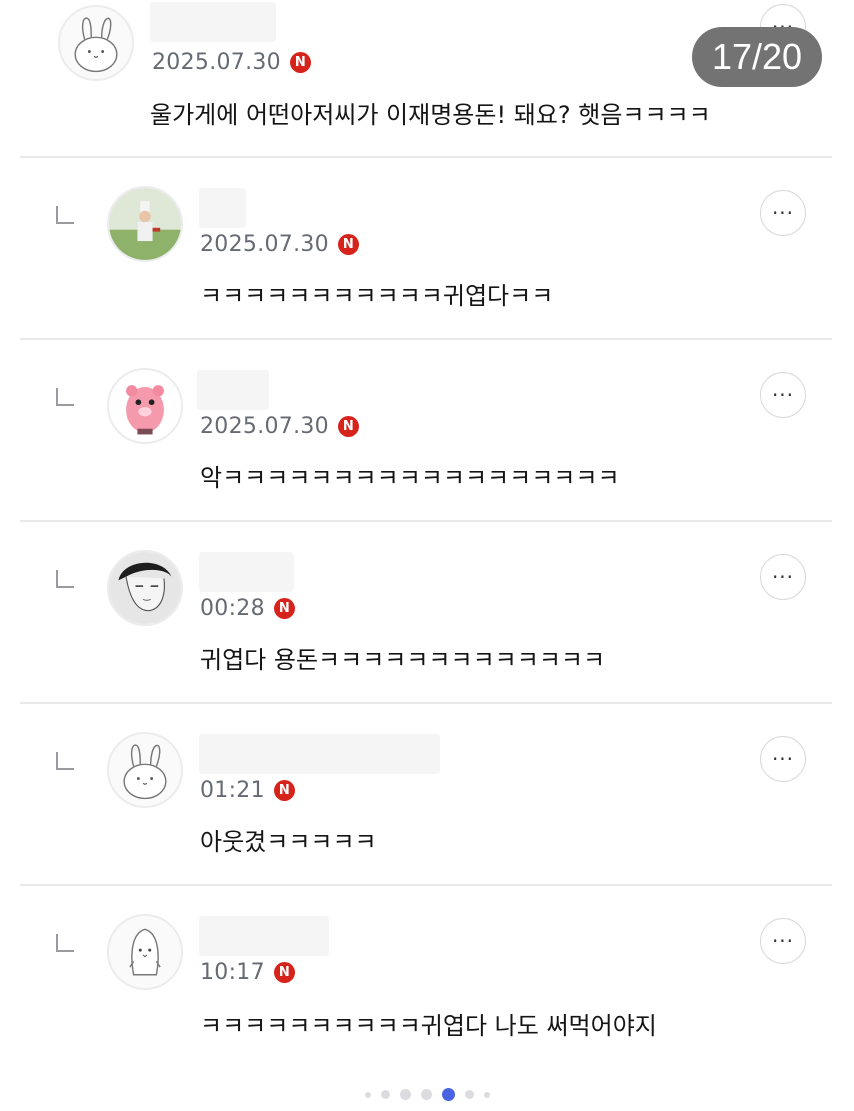 This screenshot has height=1111, width=854. I want to click on comment-time: 01:21 N, so click(247, 790).